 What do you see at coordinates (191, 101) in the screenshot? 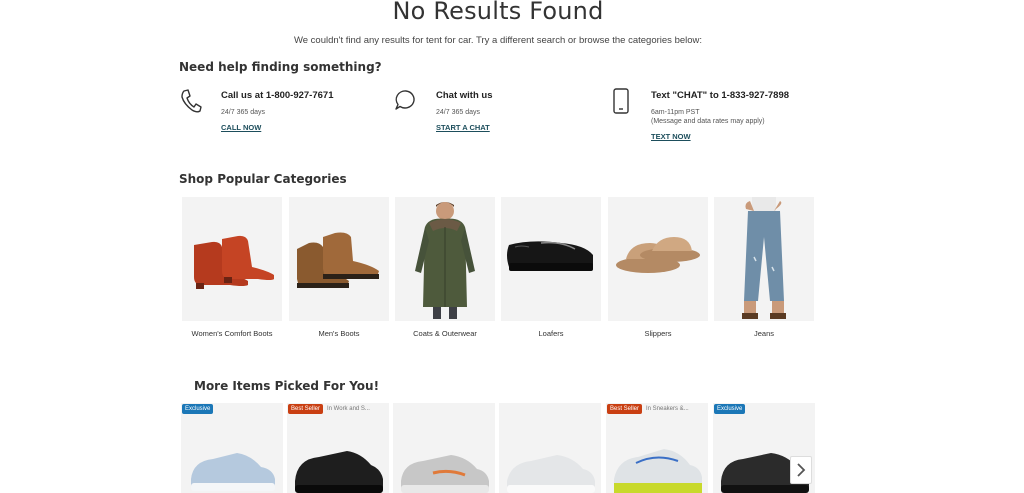
I see `phone-icon` at bounding box center [191, 101].